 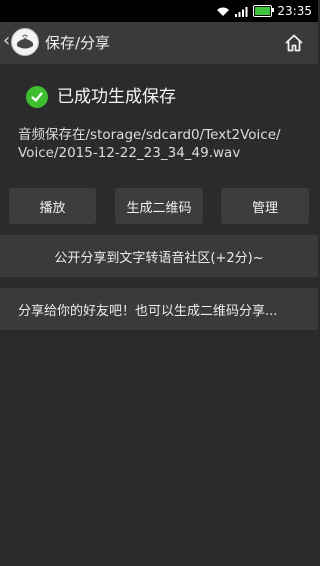 What do you see at coordinates (116, 97) in the screenshot?
I see `success-message: 已成功生成保存` at bounding box center [116, 97].